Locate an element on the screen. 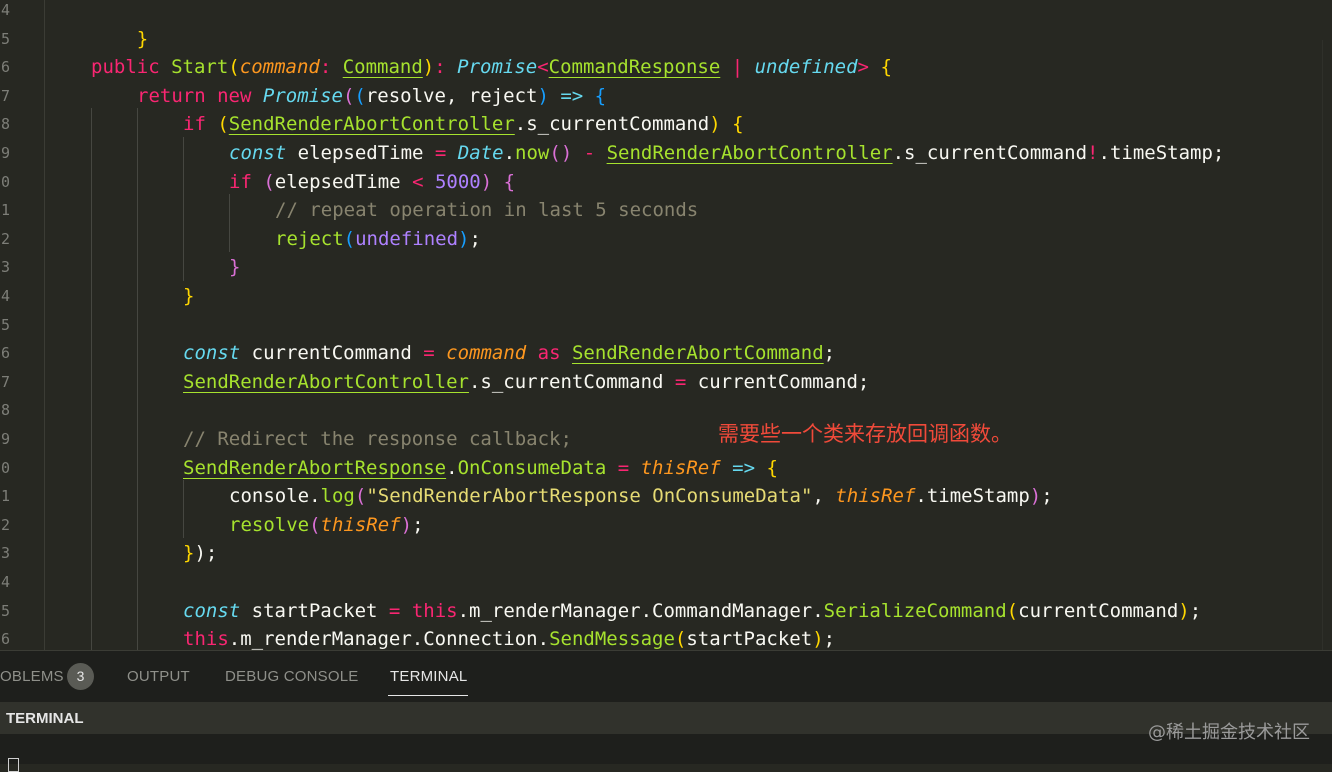  token: currentCommand; is located at coordinates (778, 381).